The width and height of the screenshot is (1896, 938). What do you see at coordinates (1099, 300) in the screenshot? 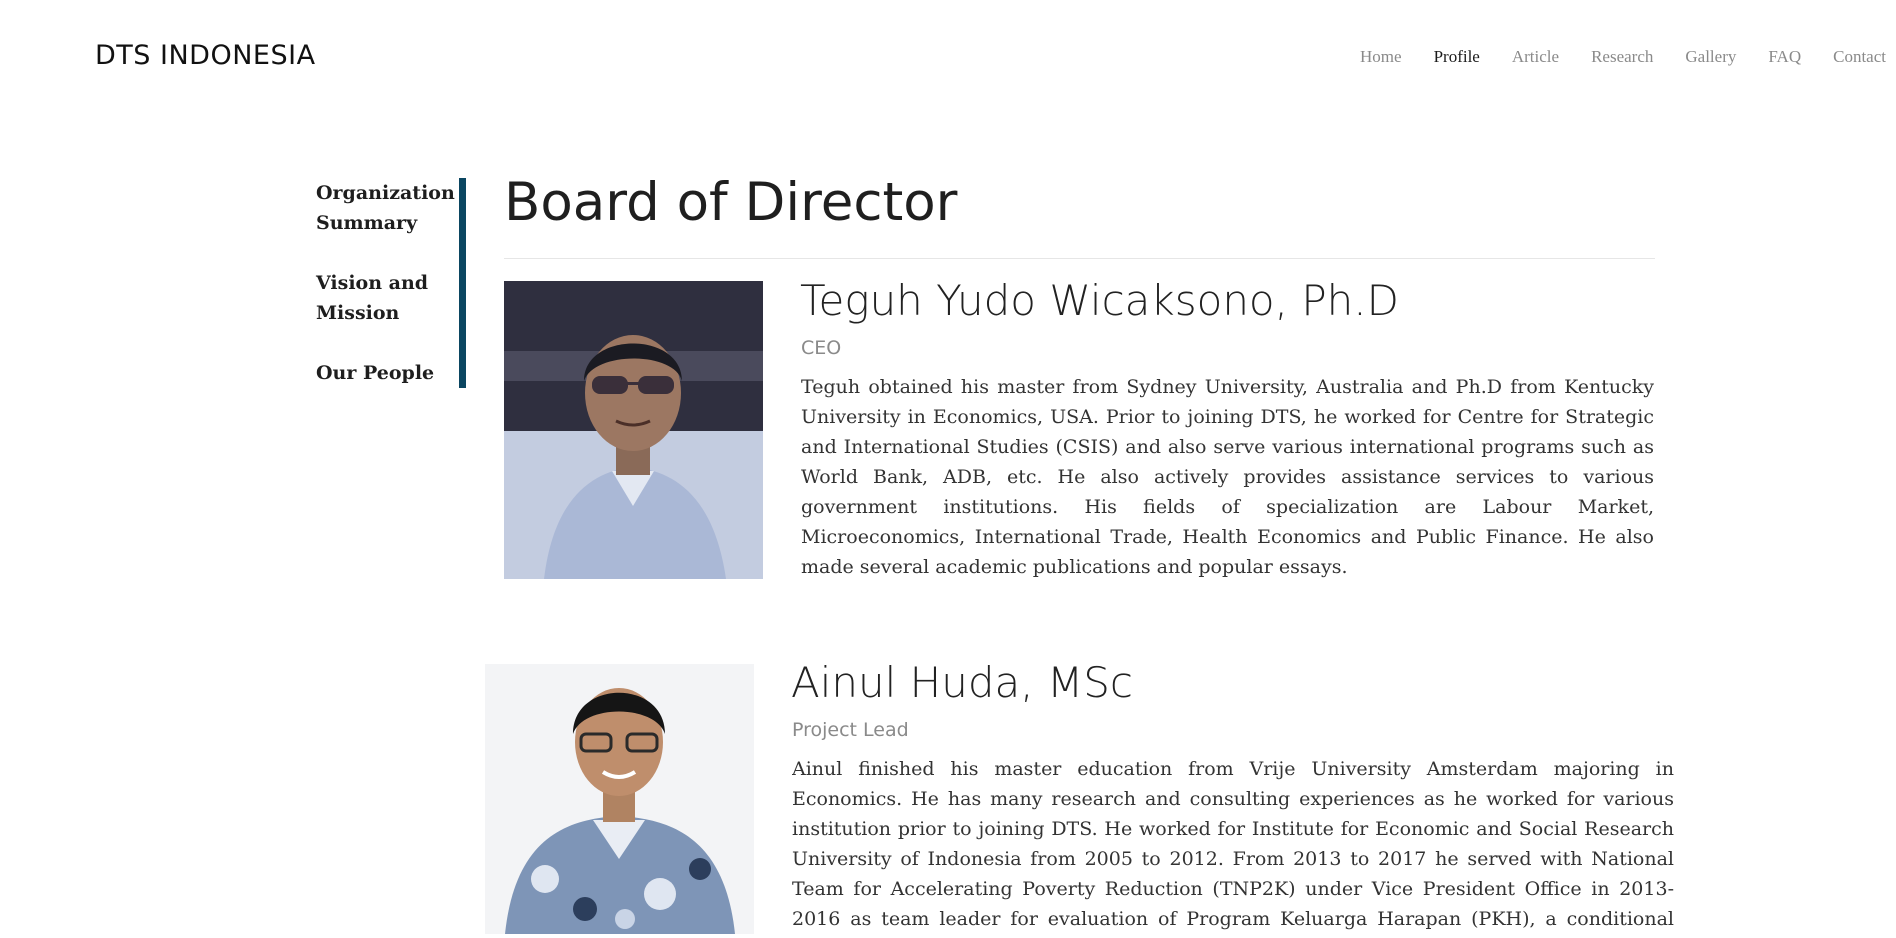
I see `person-name: Teguh Yudo Wicaksono, Ph.D` at bounding box center [1099, 300].